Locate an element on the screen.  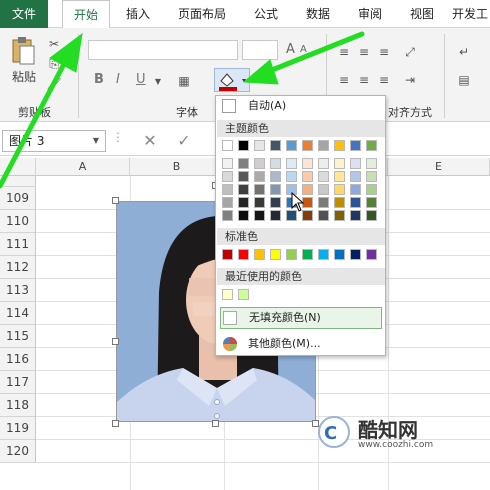
paste-button: 粘贴 is located at coordinates (24, 76).